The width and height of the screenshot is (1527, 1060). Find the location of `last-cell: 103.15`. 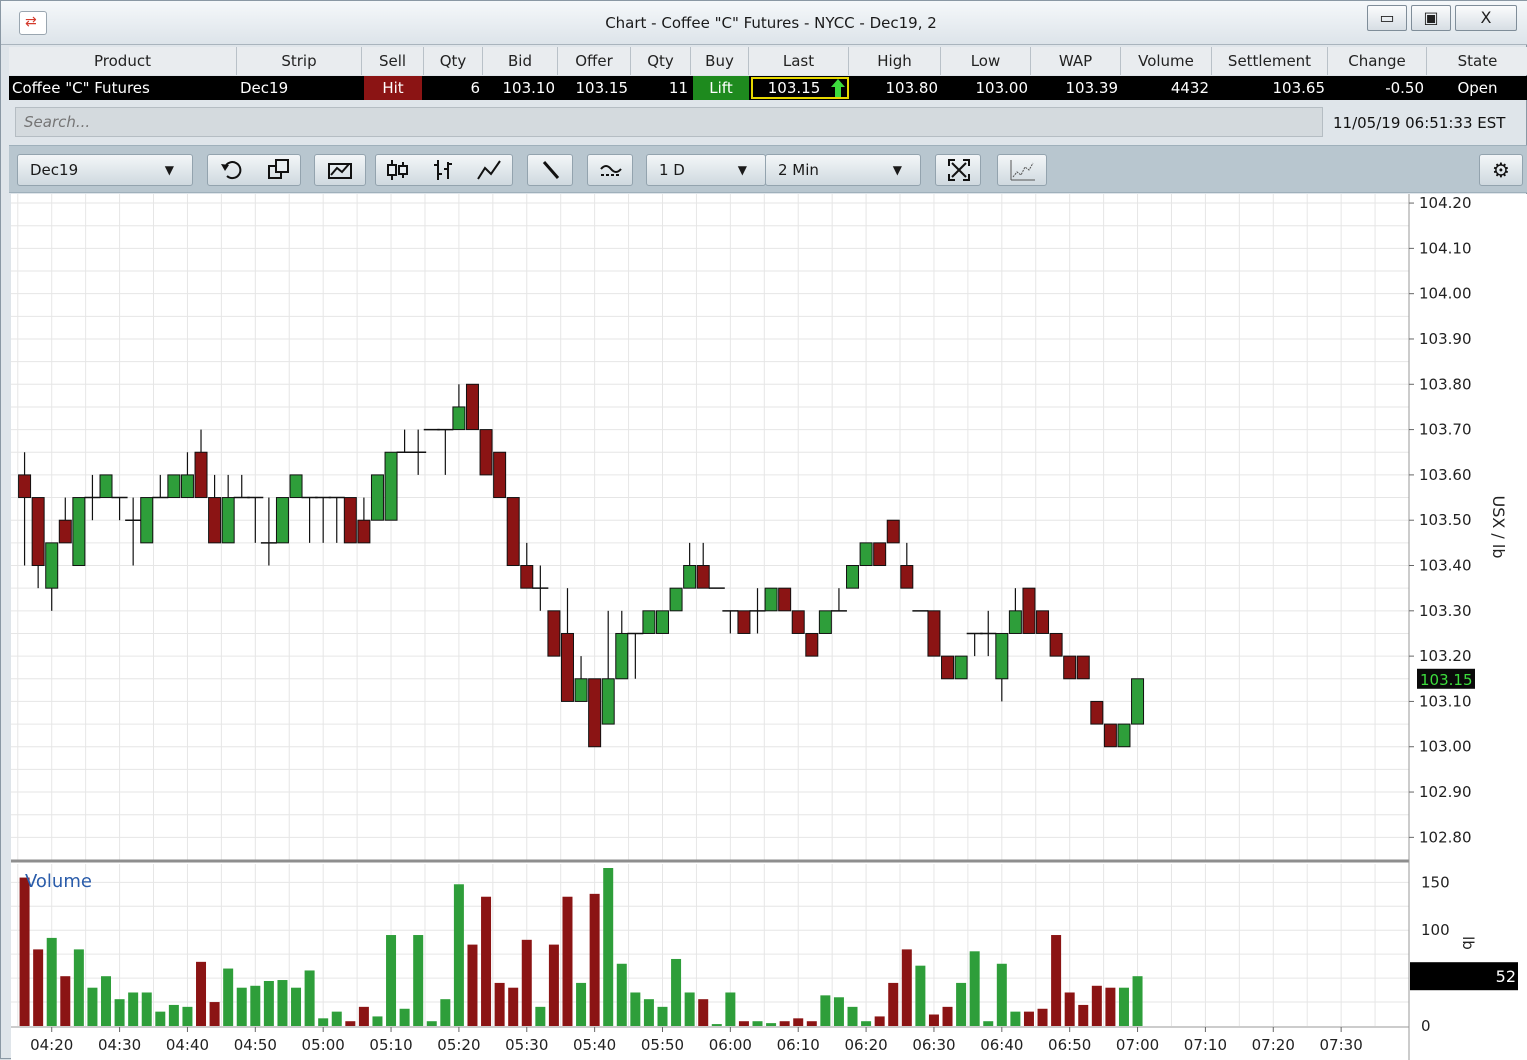

last-cell: 103.15 is located at coordinates (794, 88).